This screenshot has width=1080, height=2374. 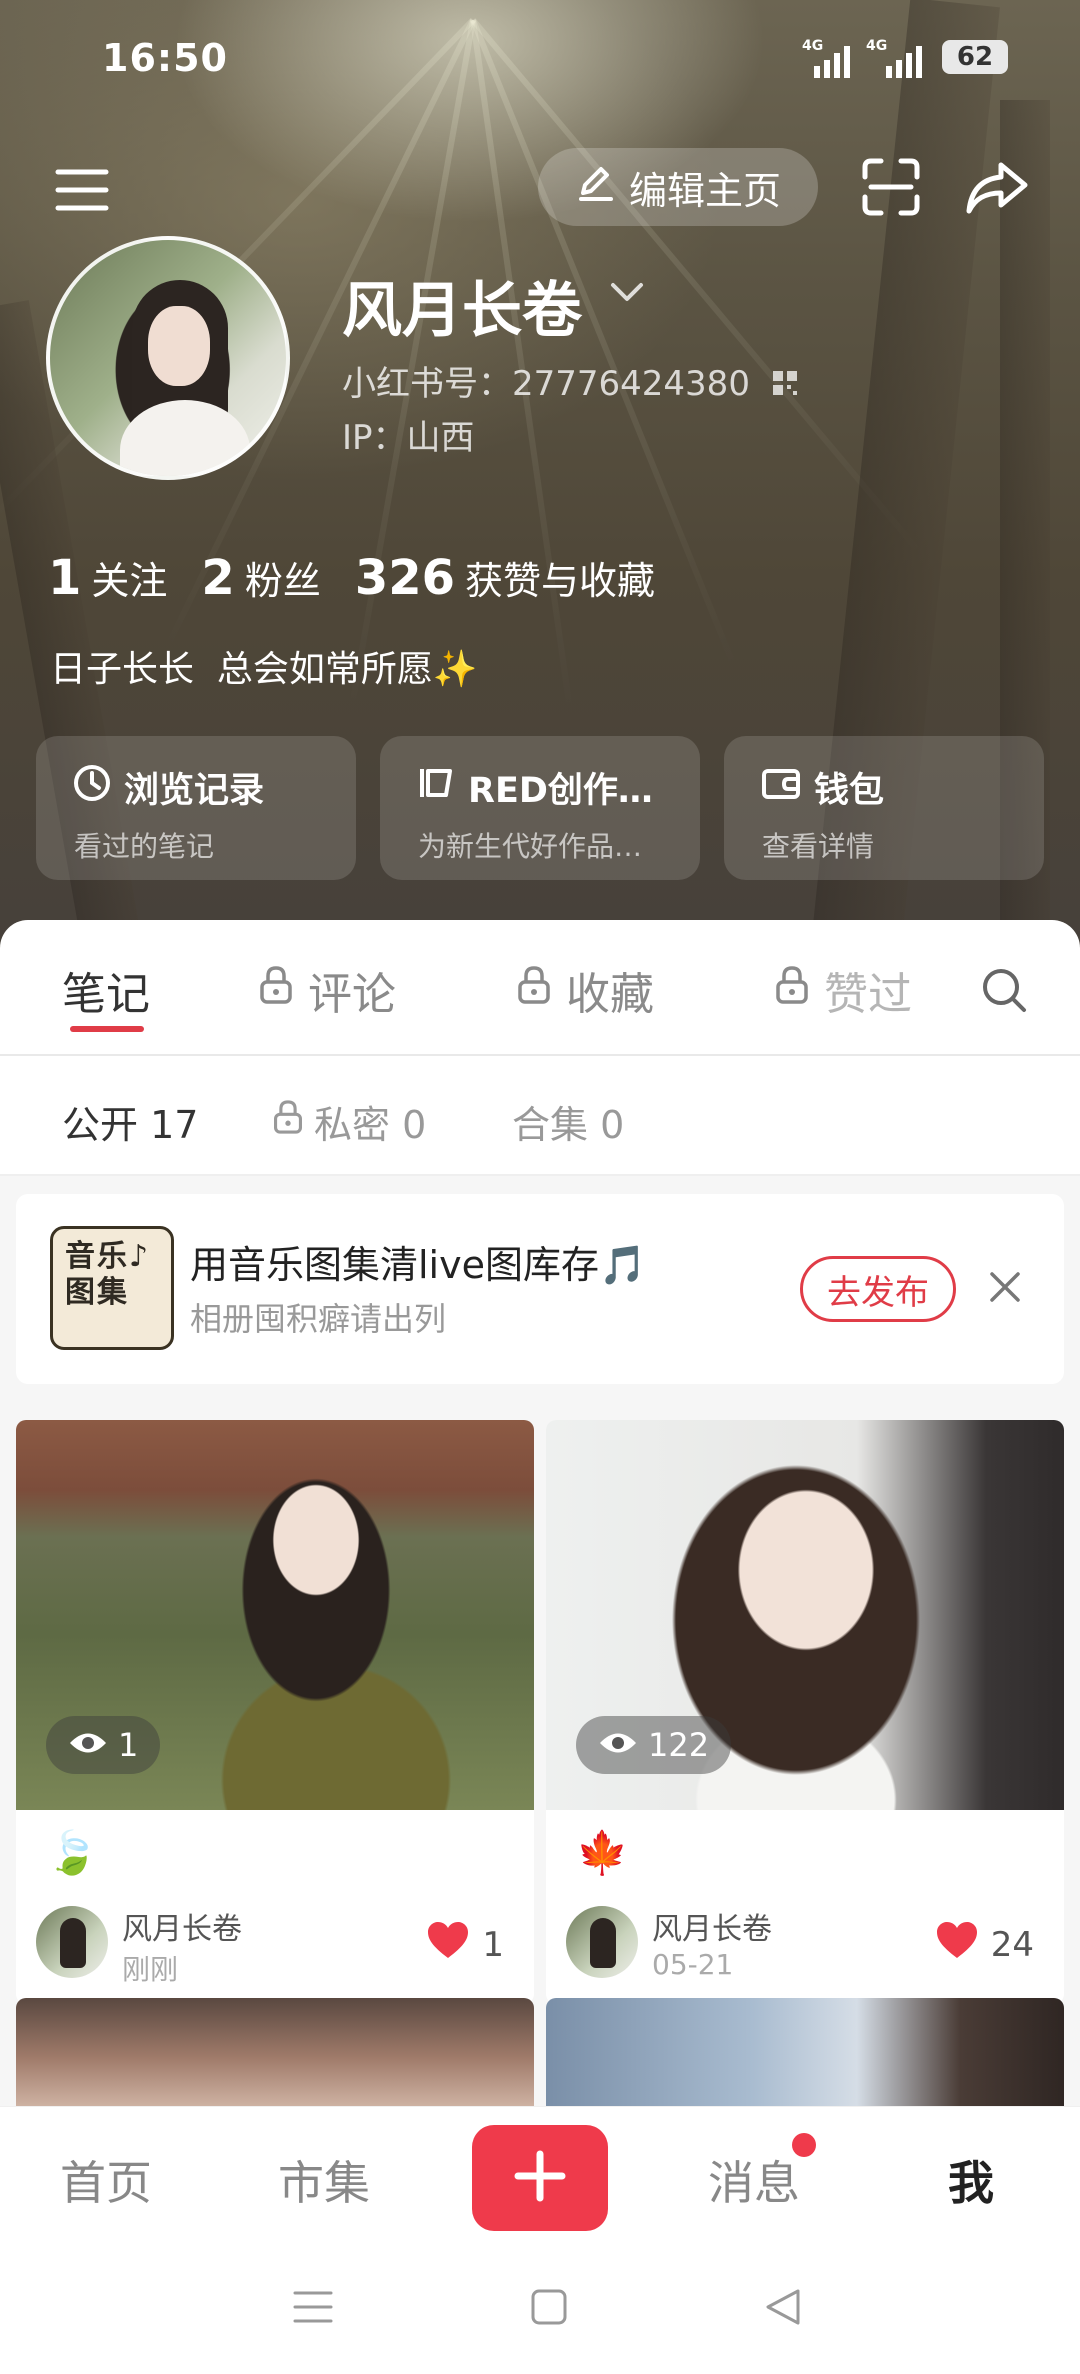 I want to click on note-card: 122 🍁 风月长卷 05-21 24, so click(x=805, y=1712).